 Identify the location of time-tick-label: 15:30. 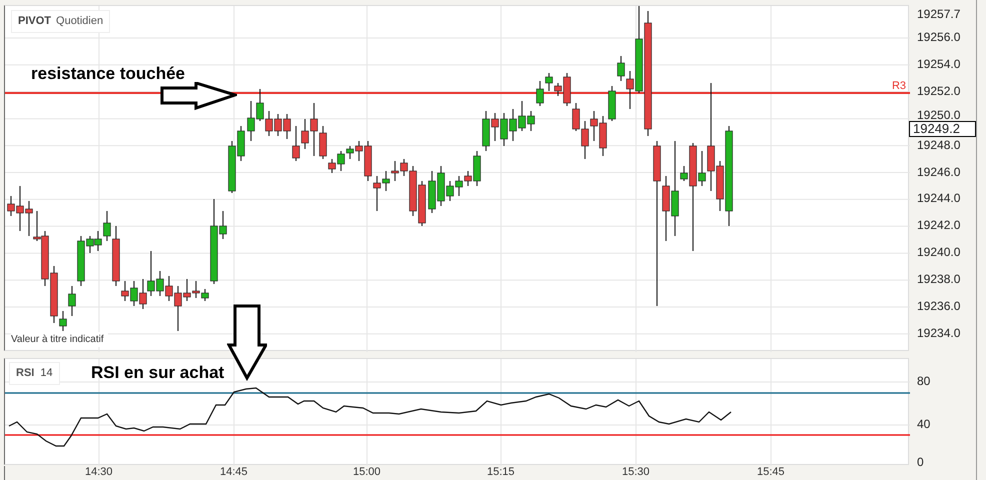
(636, 472).